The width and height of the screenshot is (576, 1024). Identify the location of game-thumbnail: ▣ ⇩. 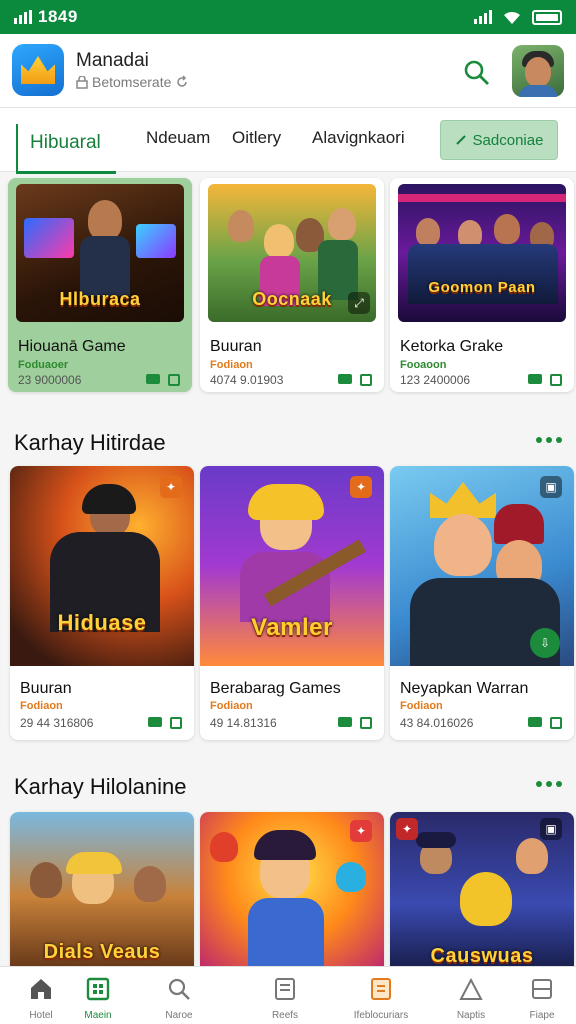
(482, 566).